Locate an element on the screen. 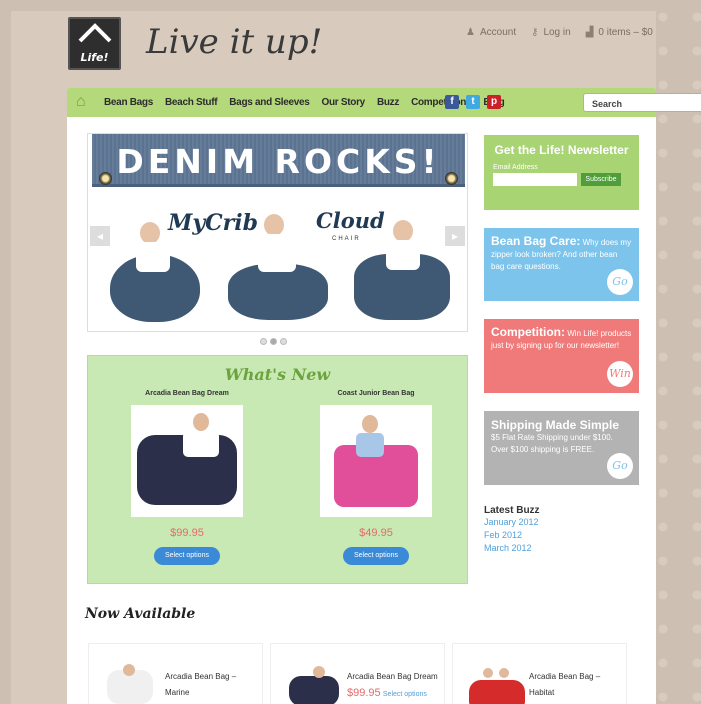  teen-shirt is located at coordinates (277, 253).